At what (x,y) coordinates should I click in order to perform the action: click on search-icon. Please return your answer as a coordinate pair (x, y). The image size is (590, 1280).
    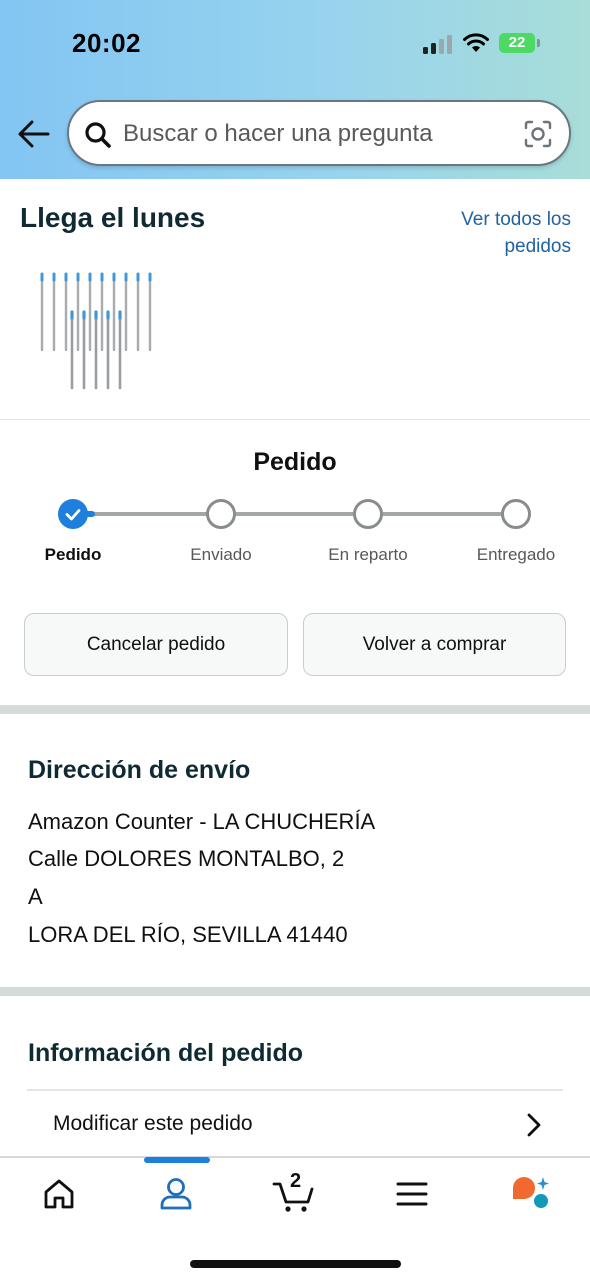
    Looking at the image, I should click on (98, 135).